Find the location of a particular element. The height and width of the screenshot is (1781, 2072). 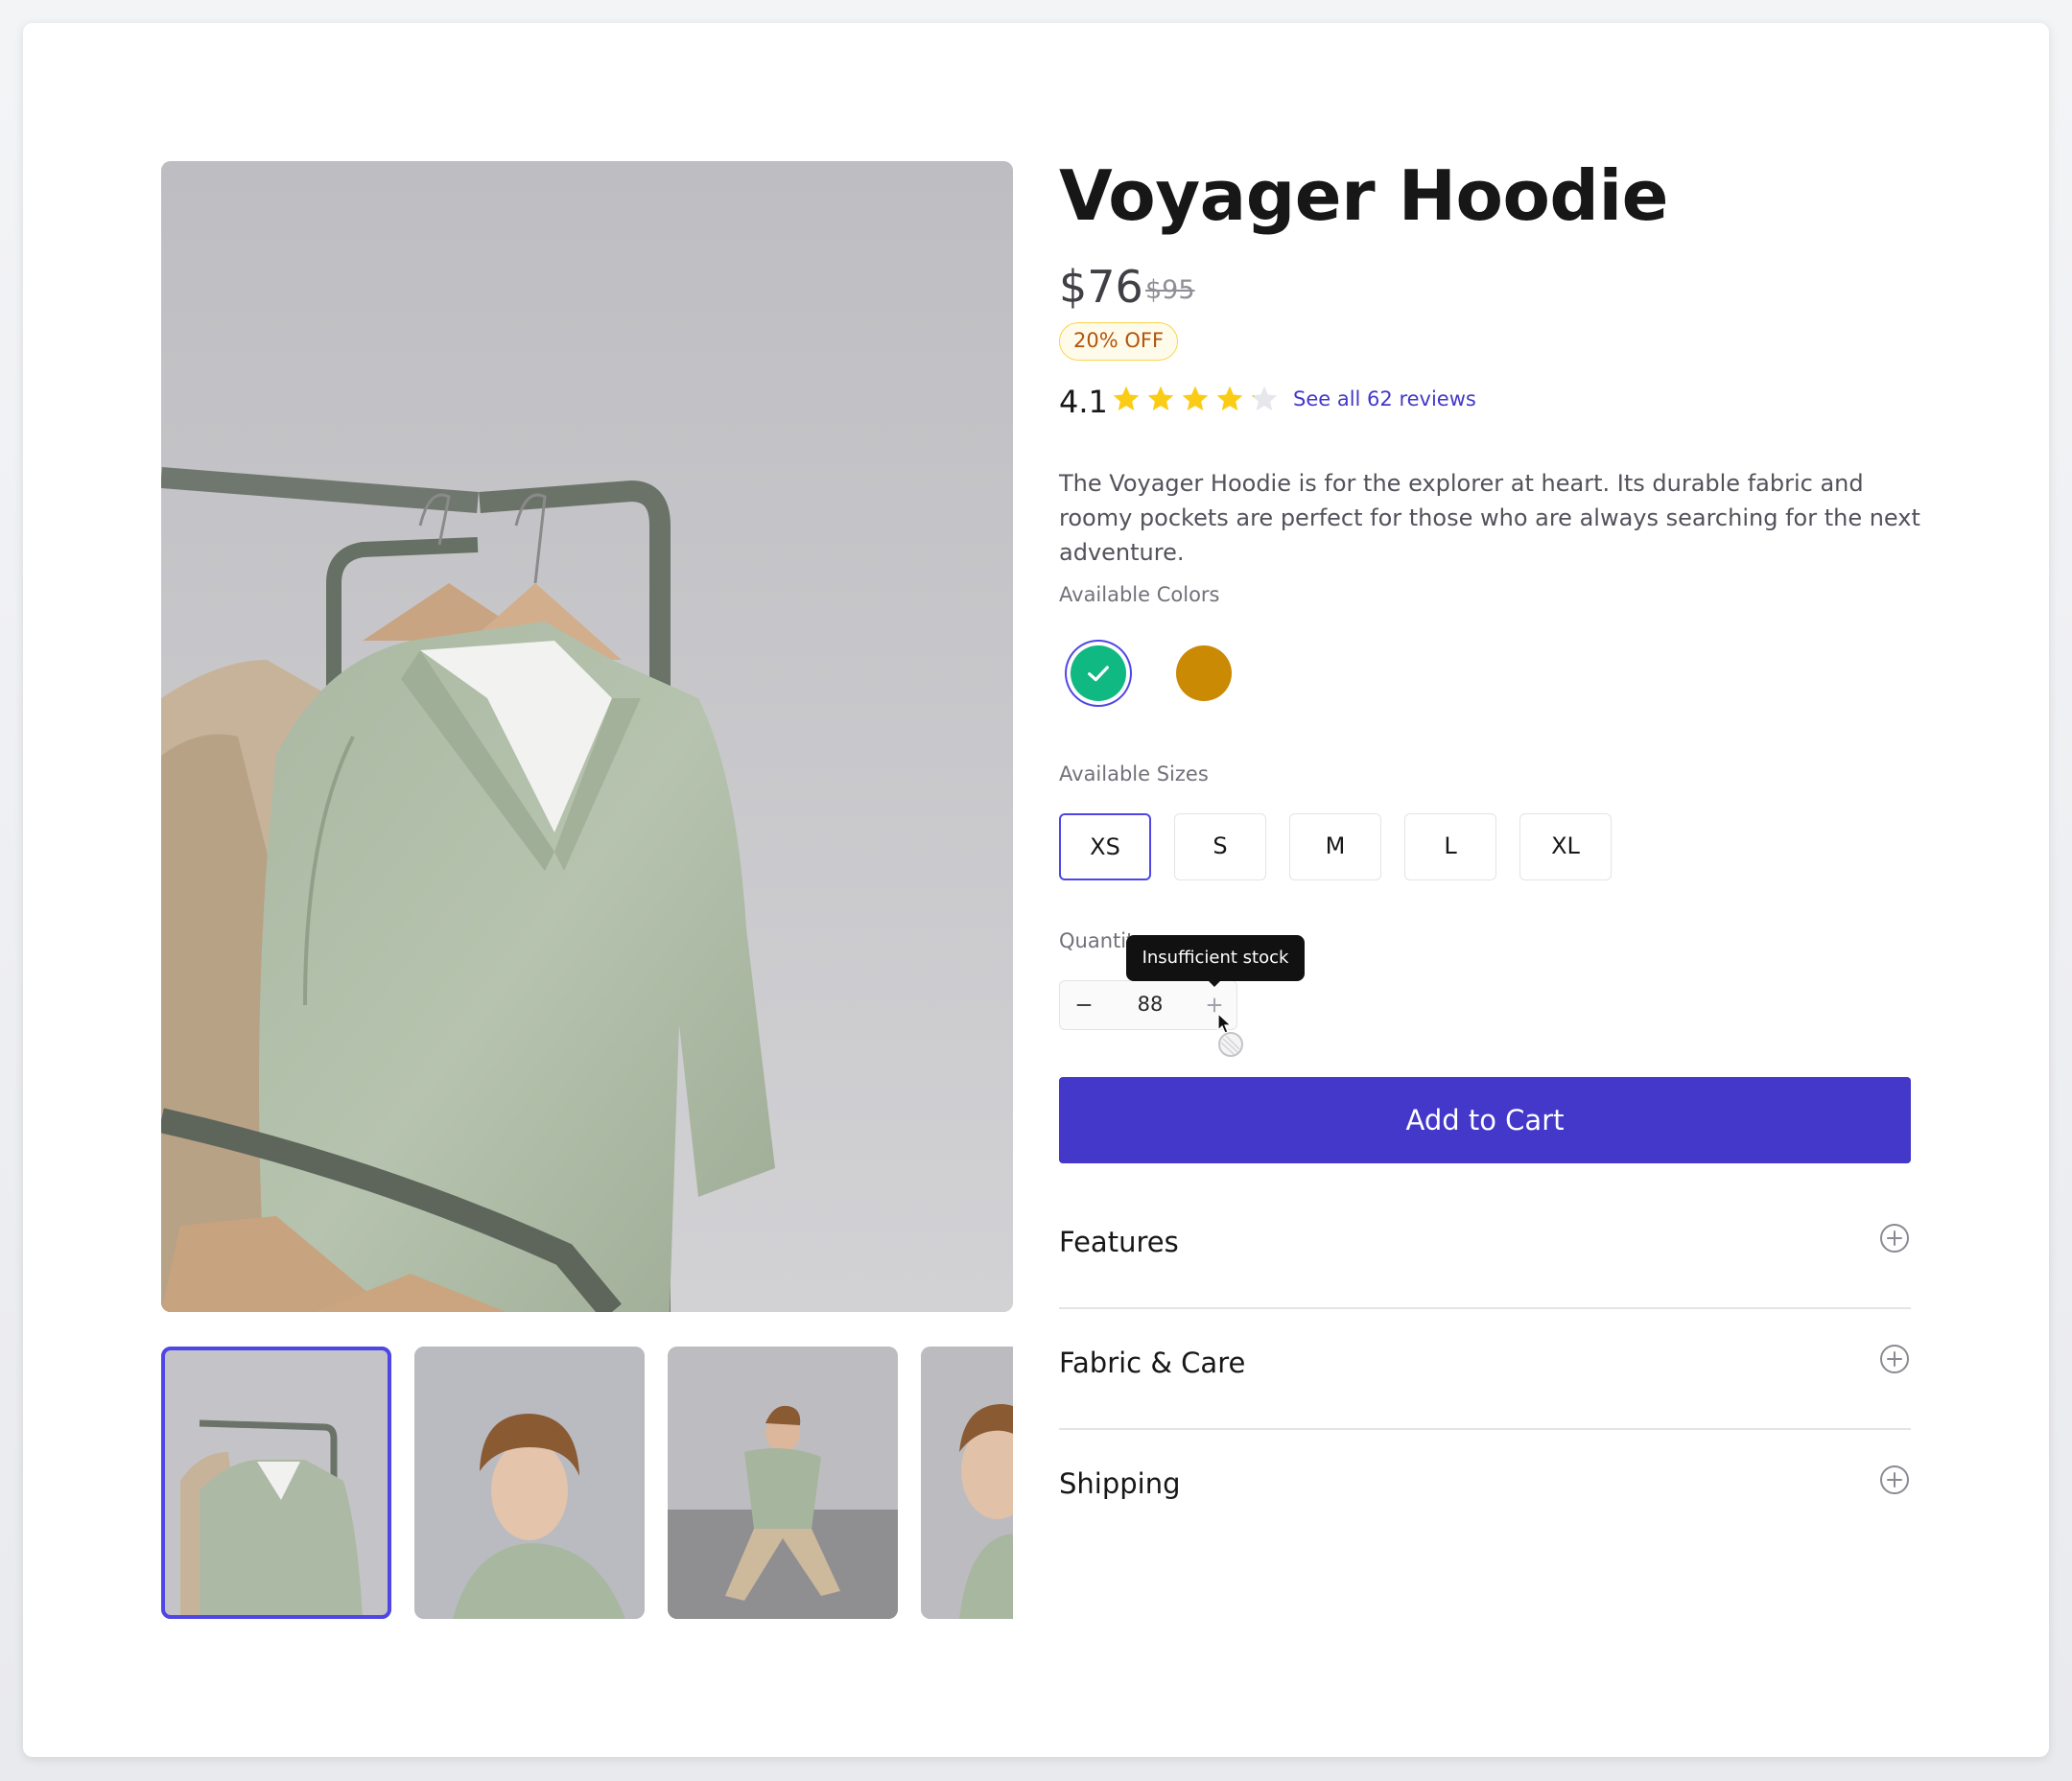

size-option-l: L is located at coordinates (1450, 846).